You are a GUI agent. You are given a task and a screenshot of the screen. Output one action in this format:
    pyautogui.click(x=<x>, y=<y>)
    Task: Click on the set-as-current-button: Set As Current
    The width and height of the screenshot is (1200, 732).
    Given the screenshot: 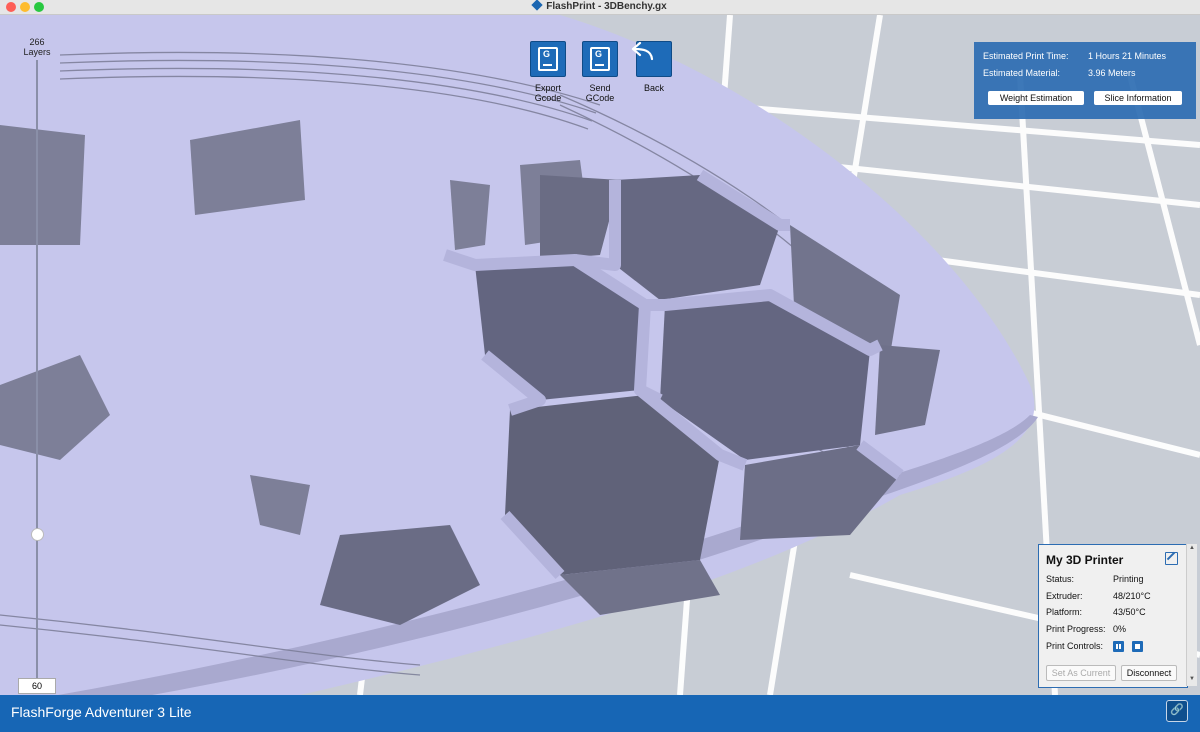 What is the action you would take?
    pyautogui.click(x=1081, y=673)
    